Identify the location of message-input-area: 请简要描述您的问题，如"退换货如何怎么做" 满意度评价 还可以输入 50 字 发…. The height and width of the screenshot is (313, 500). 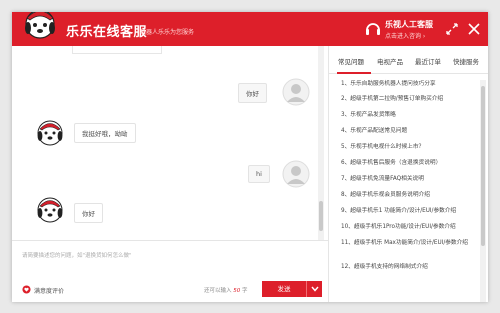
(170, 271).